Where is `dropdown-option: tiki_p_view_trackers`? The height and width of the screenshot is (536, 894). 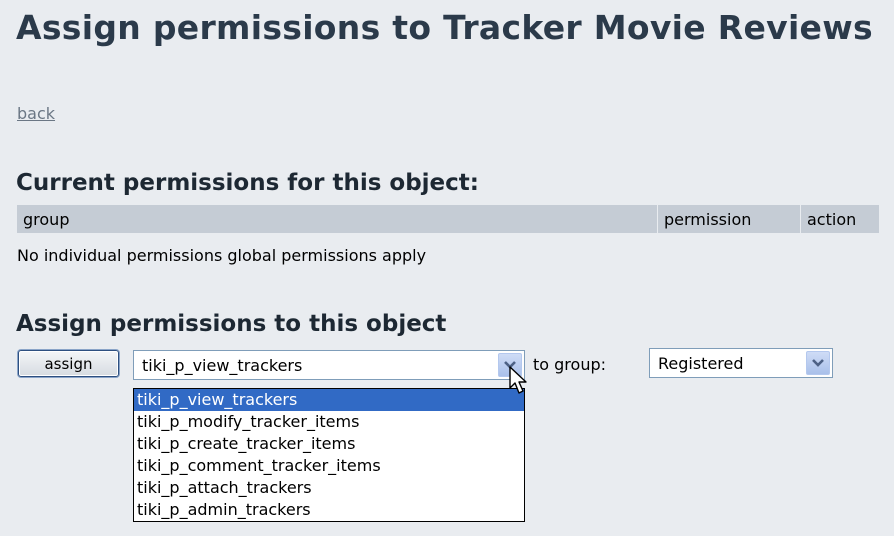 dropdown-option: tiki_p_view_trackers is located at coordinates (329, 400).